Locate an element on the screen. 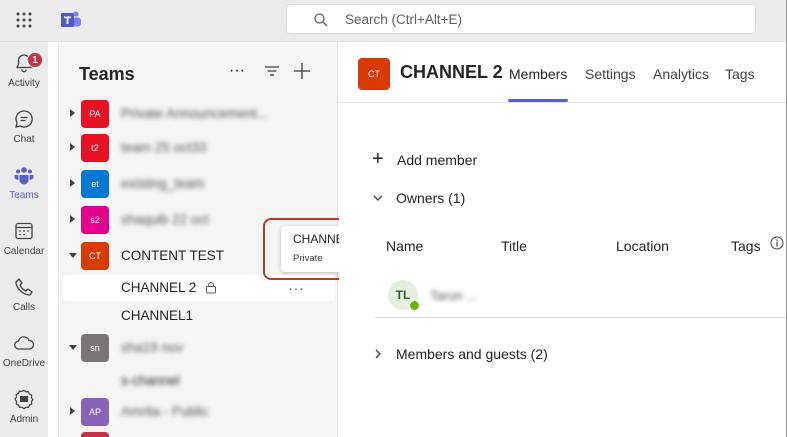 Image resolution: width=787 pixels, height=437 pixels. plus-icon: + is located at coordinates (378, 159).